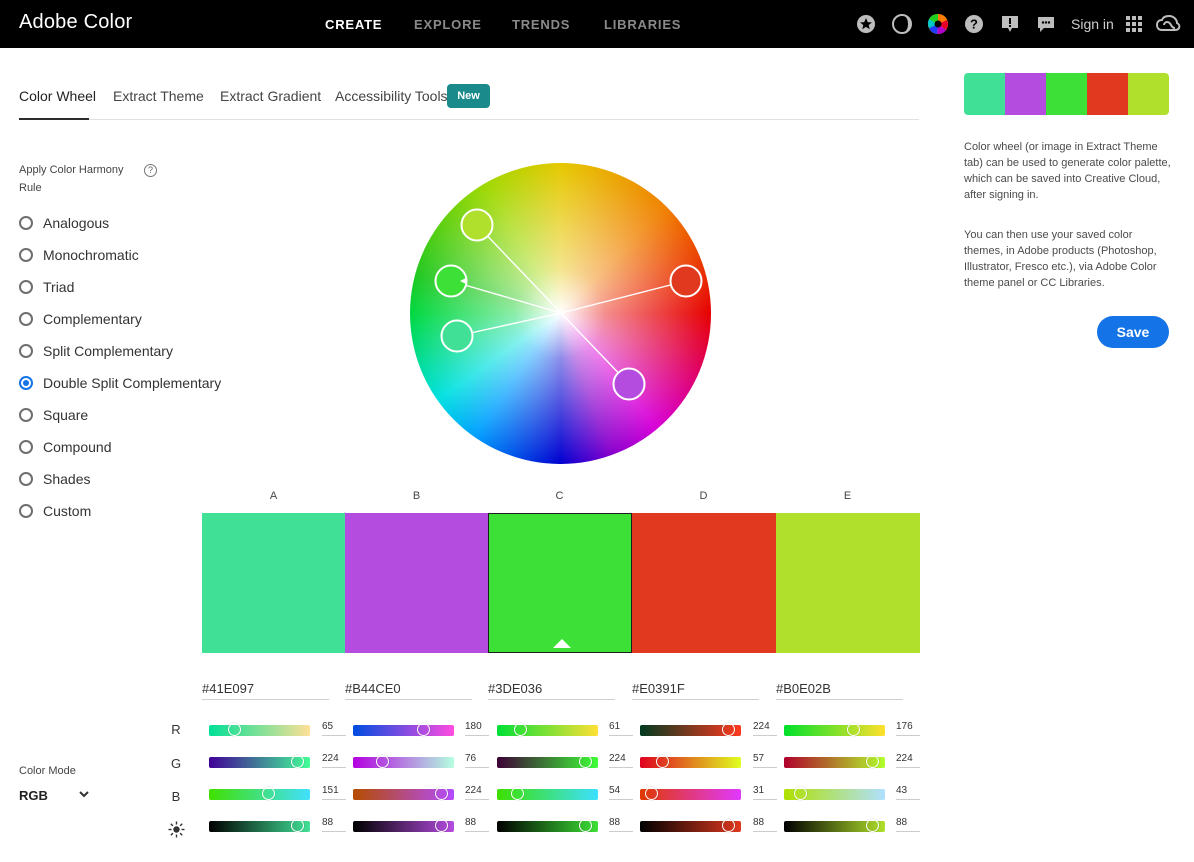 This screenshot has height=862, width=1194. Describe the element at coordinates (80, 319) in the screenshot. I see `harmony-option-complementary: Complementary` at that location.